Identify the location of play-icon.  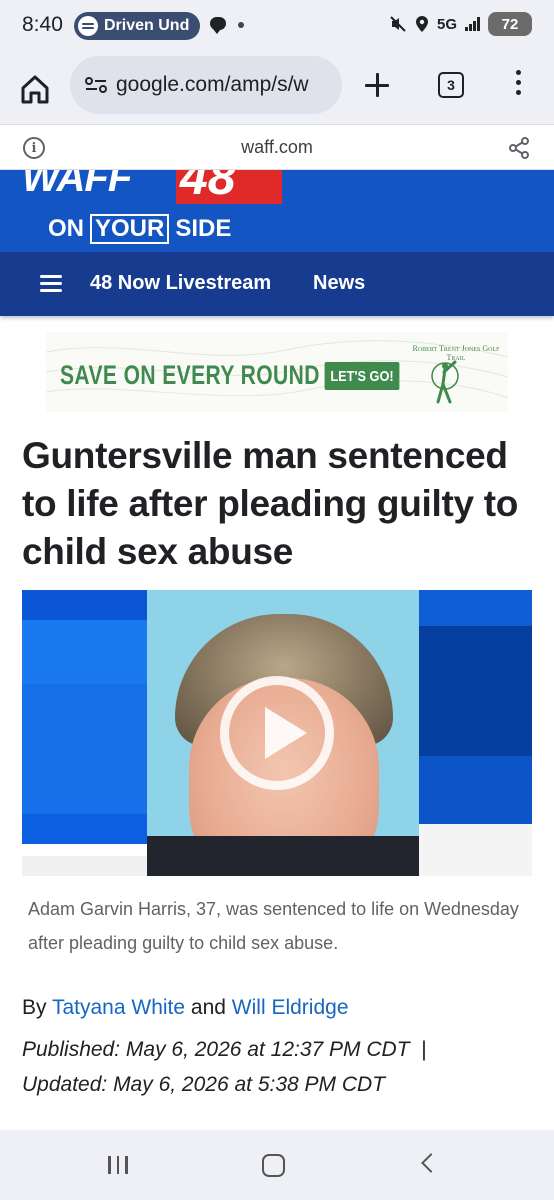
(277, 733).